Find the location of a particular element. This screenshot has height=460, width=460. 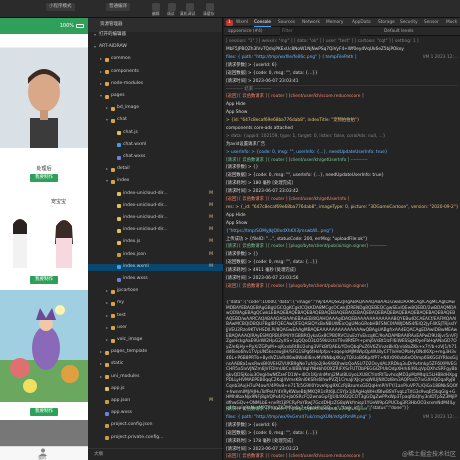

console-line-text: [请求时间] > 2023-06-07 23:03:42 is located at coordinates (262, 192).